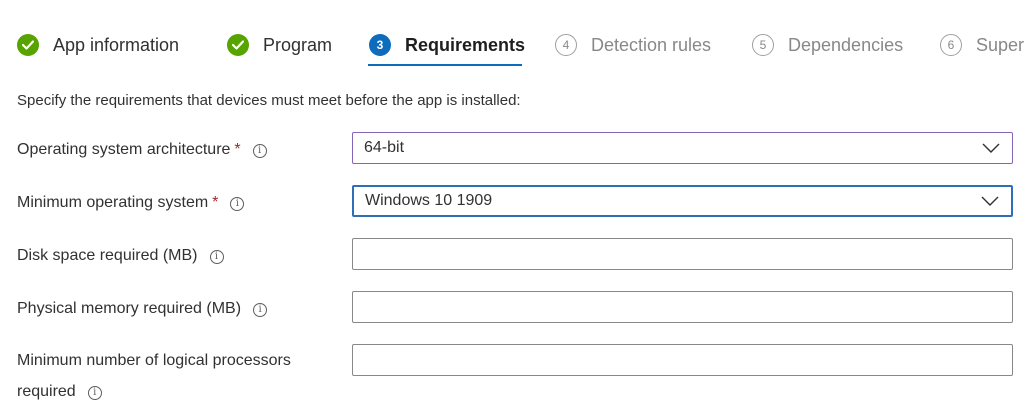 The image size is (1024, 403). What do you see at coordinates (298, 44) in the screenshot?
I see `step-label: Program` at bounding box center [298, 44].